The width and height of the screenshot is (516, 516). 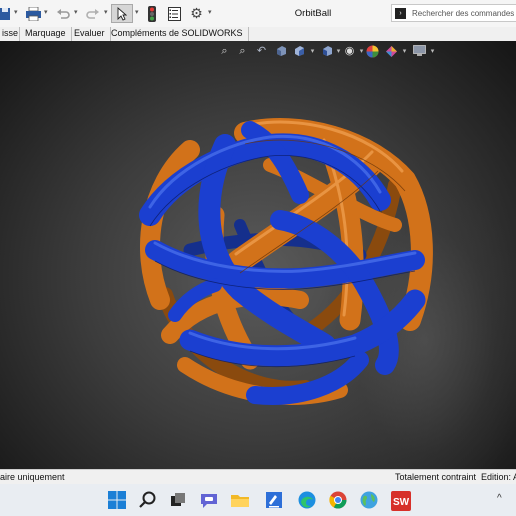 What do you see at coordinates (400, 13) in the screenshot?
I see `command-search-icon: ›` at bounding box center [400, 13].